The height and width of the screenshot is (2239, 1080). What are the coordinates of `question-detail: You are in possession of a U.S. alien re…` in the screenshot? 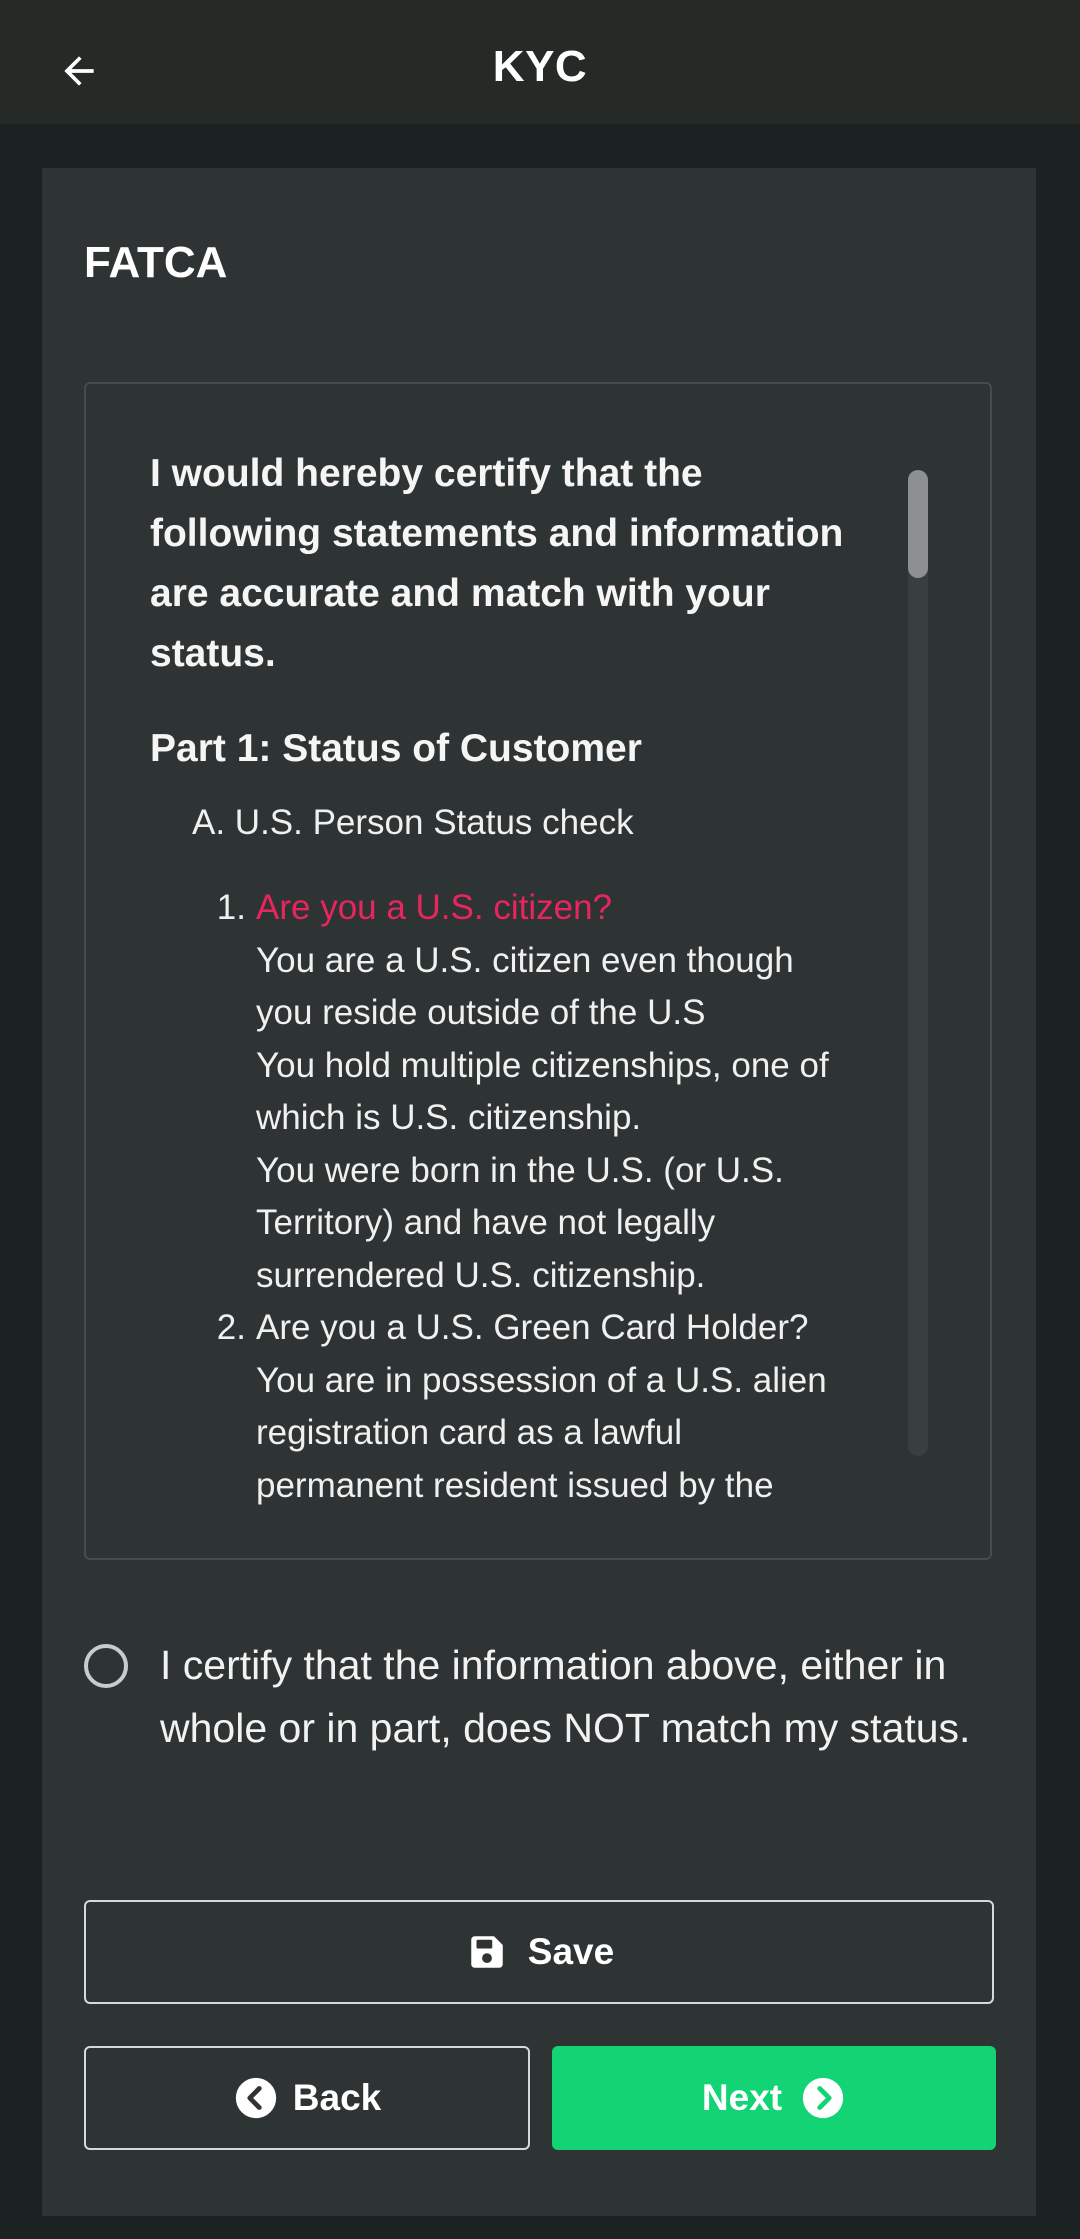 It's located at (541, 1432).